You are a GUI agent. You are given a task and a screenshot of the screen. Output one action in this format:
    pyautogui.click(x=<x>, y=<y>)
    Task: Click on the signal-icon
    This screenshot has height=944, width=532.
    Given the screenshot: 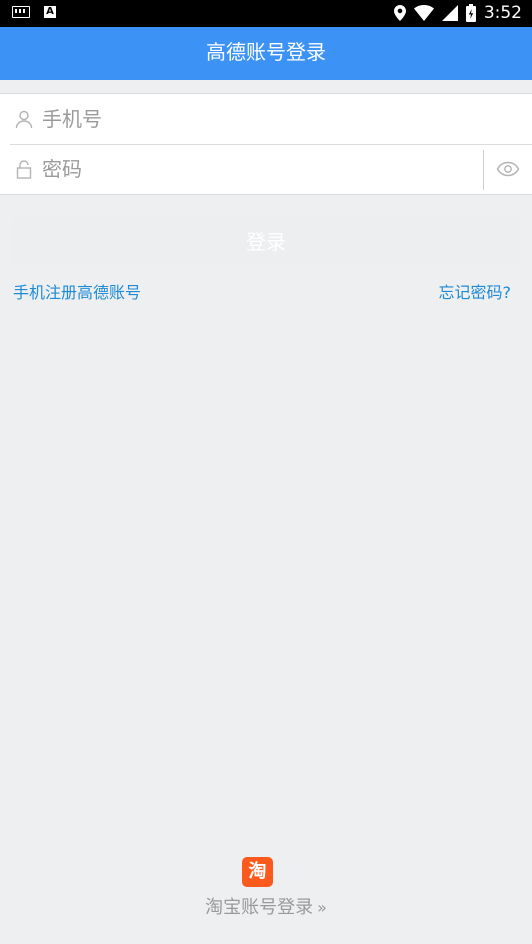 What is the action you would take?
    pyautogui.click(x=449, y=13)
    